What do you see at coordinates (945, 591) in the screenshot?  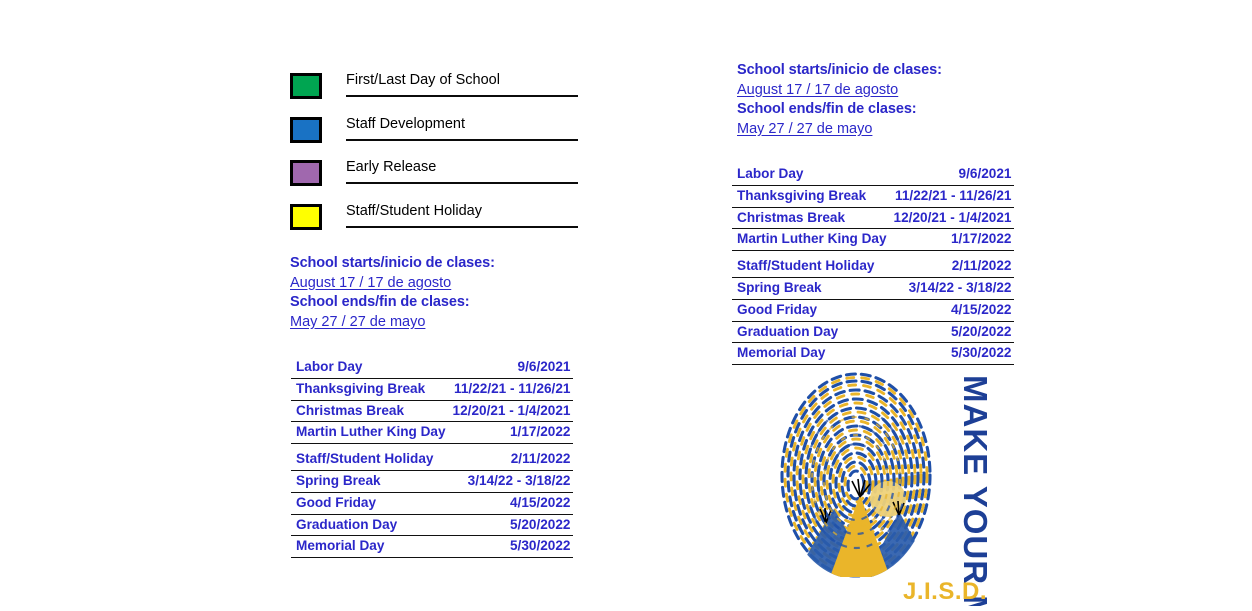 I see `logo-district-initials: J.I.S.D.` at bounding box center [945, 591].